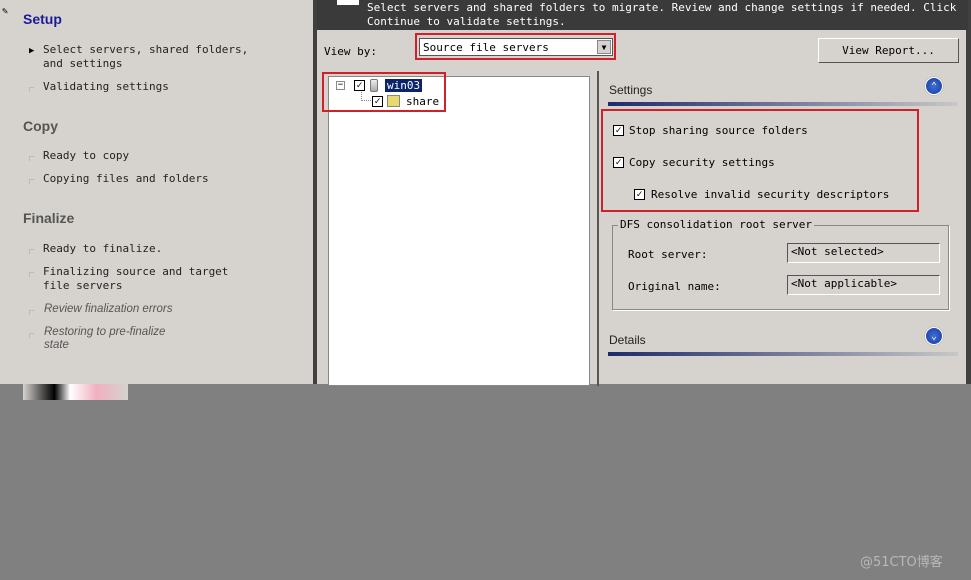  What do you see at coordinates (618, 130) in the screenshot?
I see `stop-sharing-checkbox: ✓` at bounding box center [618, 130].